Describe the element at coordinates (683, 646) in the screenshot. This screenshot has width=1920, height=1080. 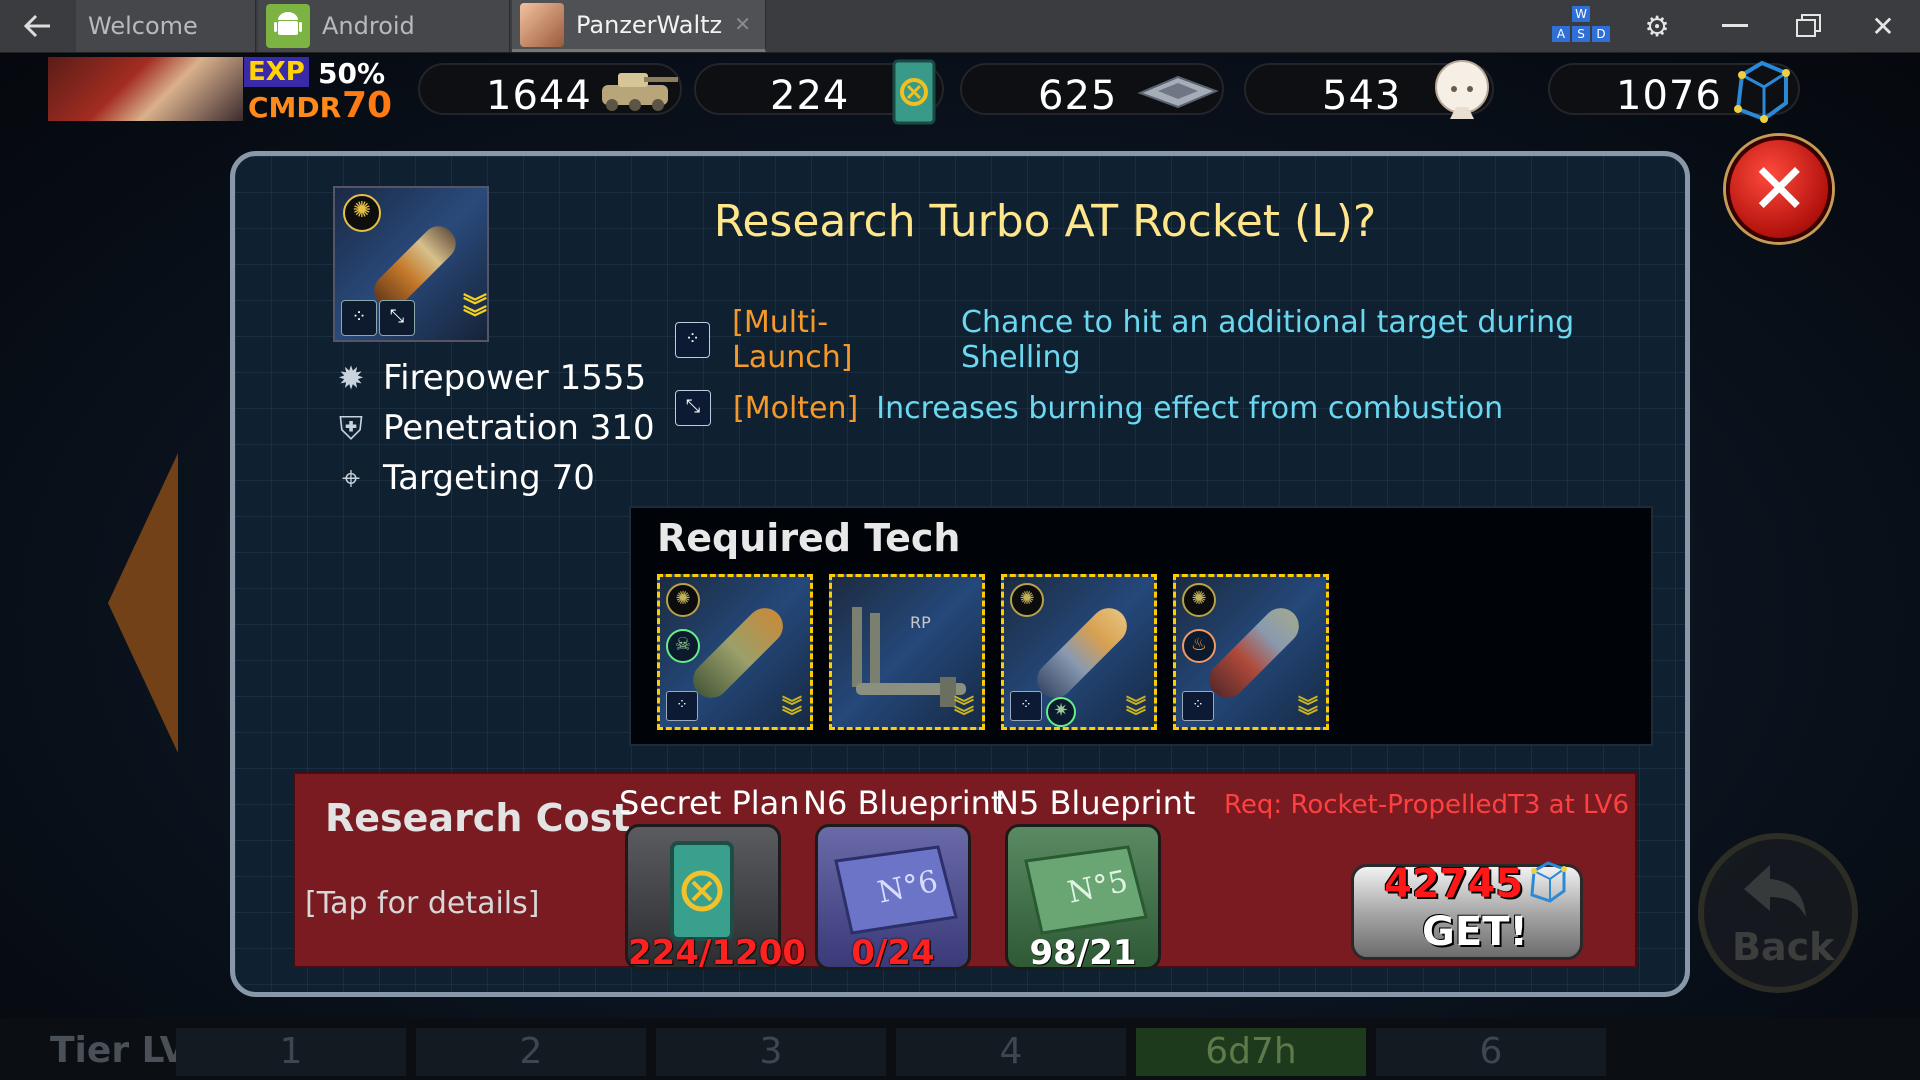
I see `skull-icon: ☠` at that location.